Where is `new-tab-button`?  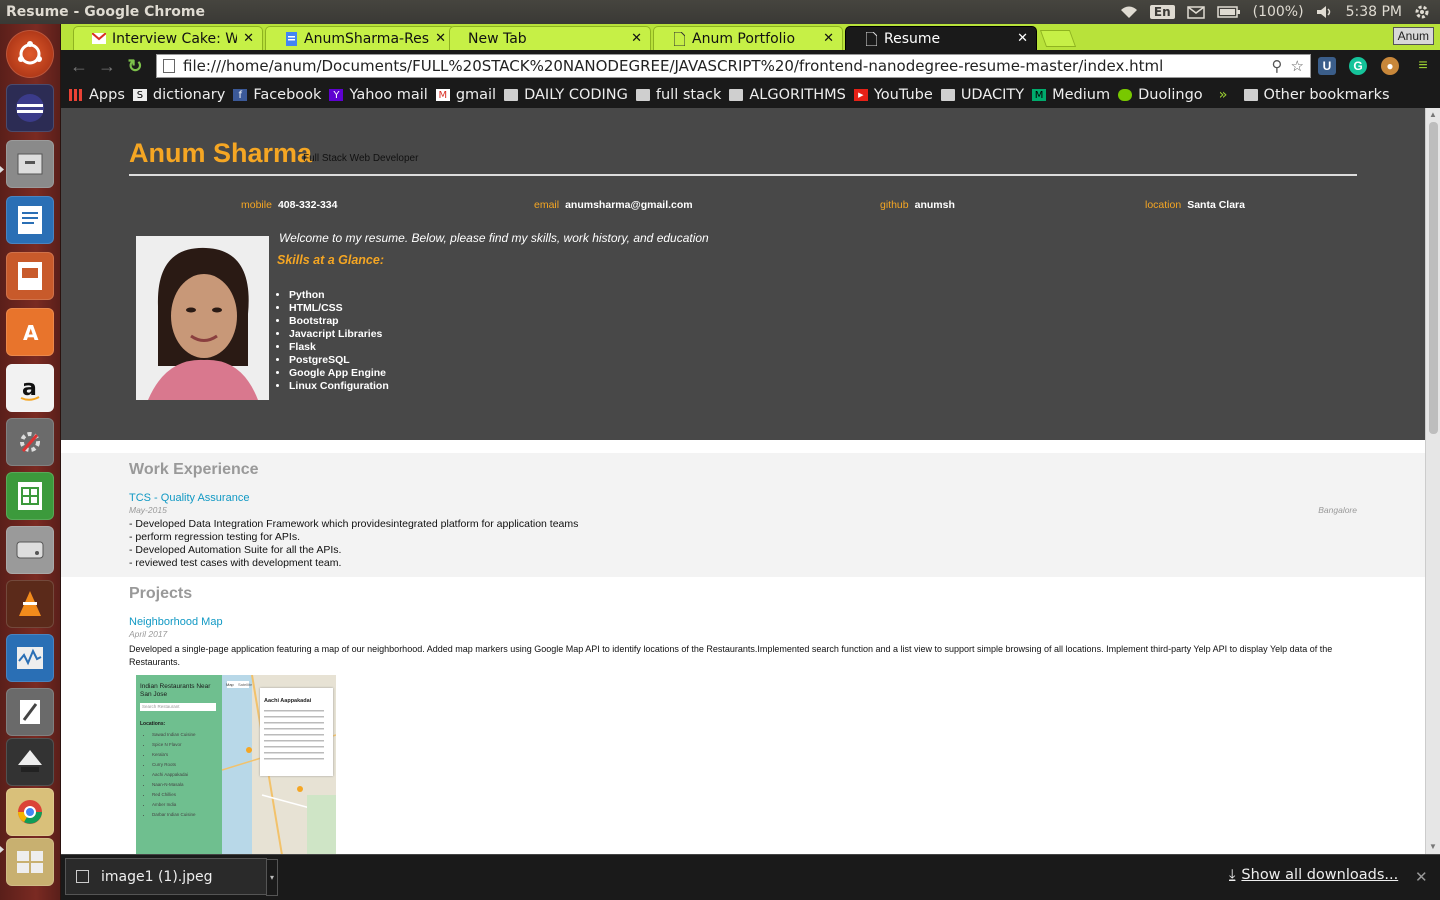
new-tab-button is located at coordinates (1058, 38).